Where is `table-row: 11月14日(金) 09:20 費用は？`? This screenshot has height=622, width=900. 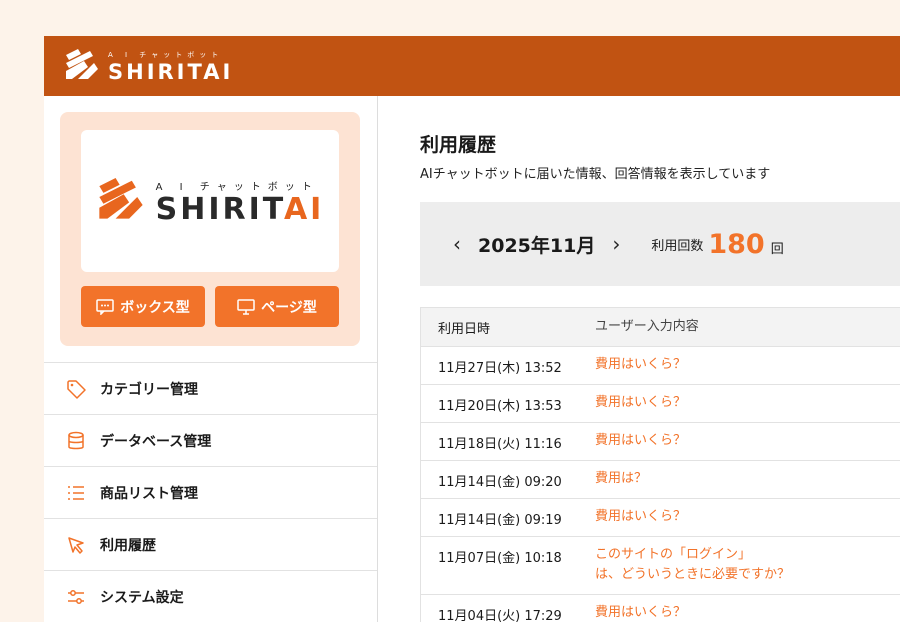 table-row: 11月14日(金) 09:20 費用は？ is located at coordinates (660, 479).